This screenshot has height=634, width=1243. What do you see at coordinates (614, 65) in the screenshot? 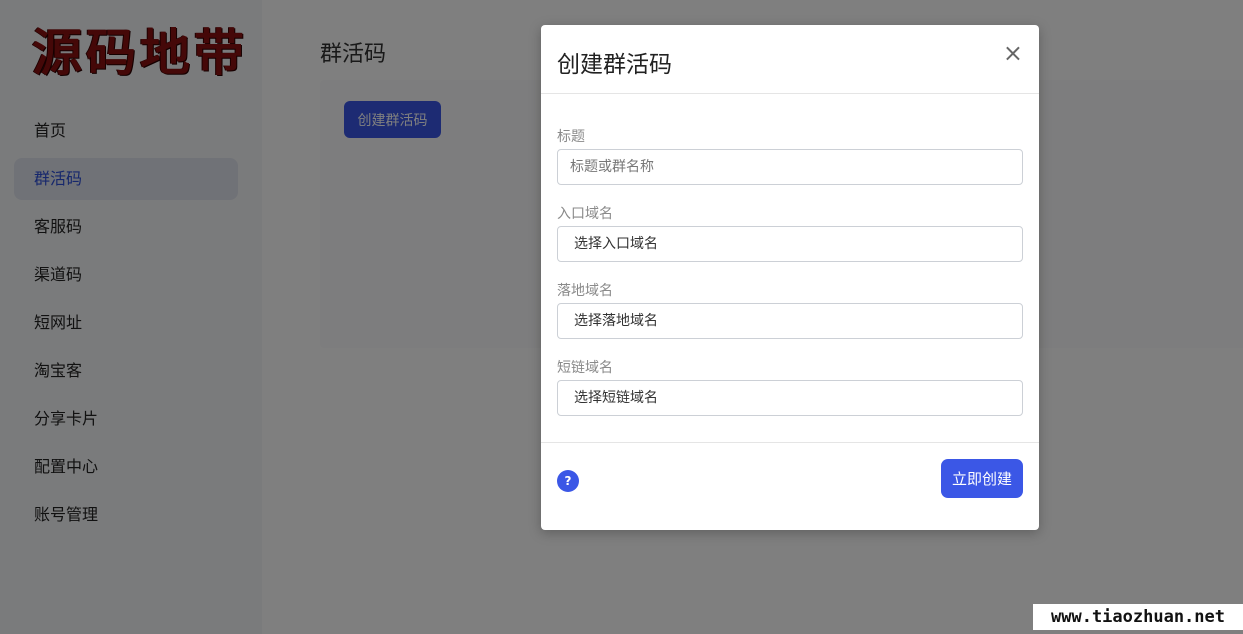
I see `modal-title: 创建群活码` at bounding box center [614, 65].